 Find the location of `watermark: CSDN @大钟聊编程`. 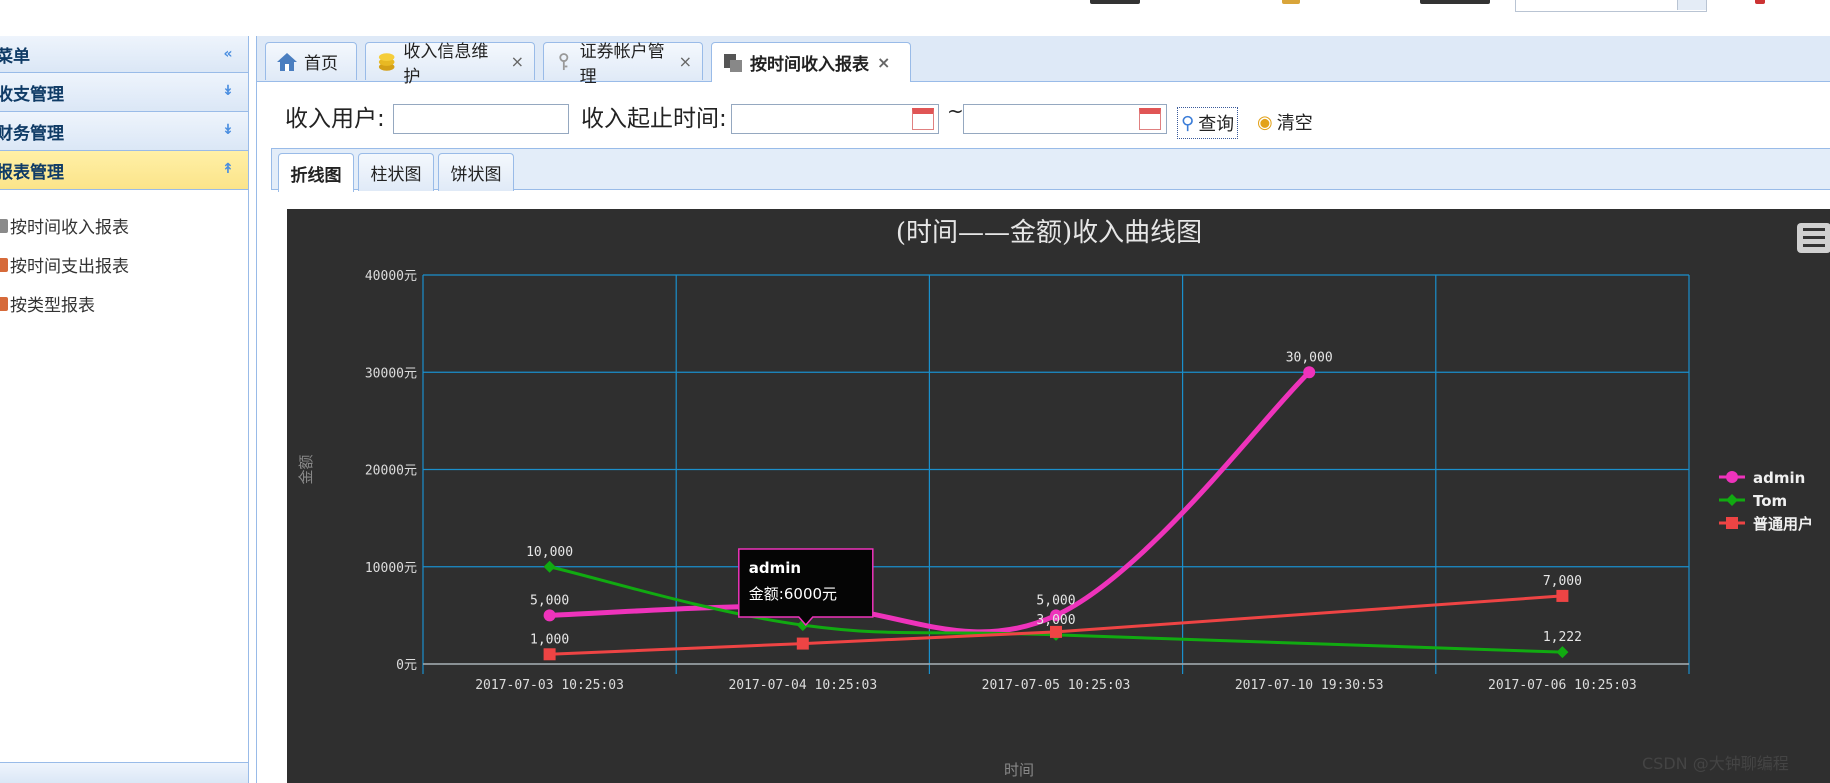

watermark: CSDN @大钟聊编程 is located at coordinates (1715, 763).